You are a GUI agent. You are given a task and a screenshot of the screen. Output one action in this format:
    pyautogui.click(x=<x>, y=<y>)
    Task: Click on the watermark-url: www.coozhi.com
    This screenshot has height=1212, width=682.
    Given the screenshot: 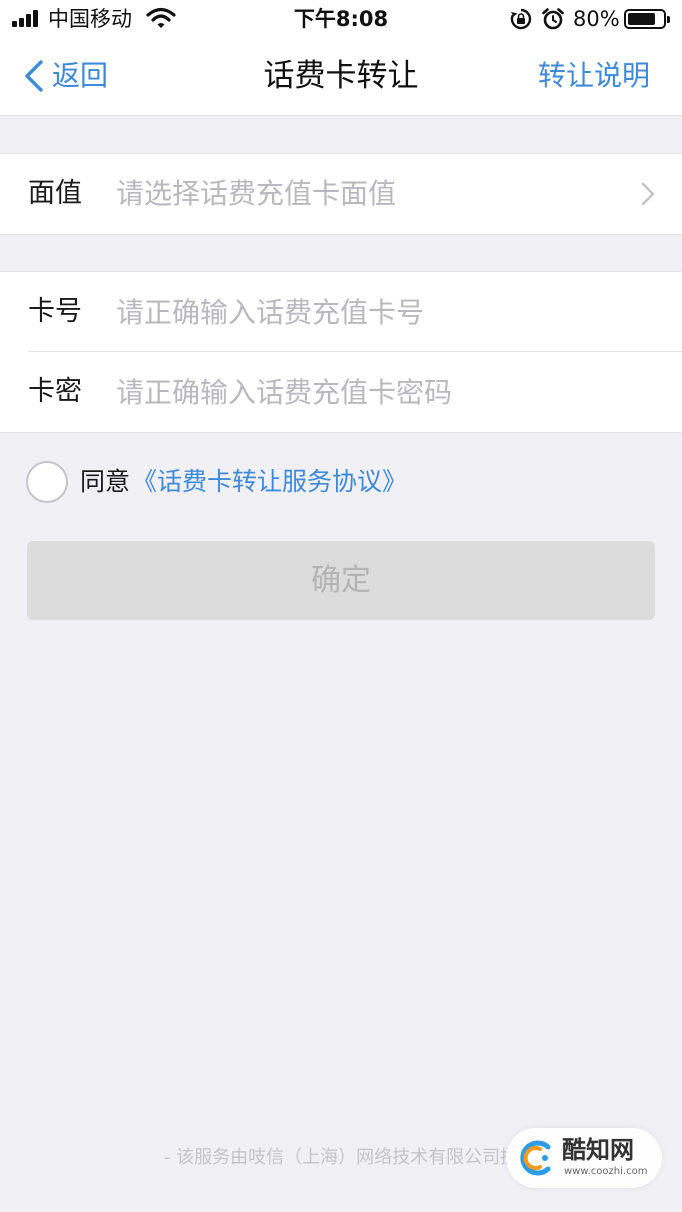 What is the action you would take?
    pyautogui.click(x=606, y=1171)
    